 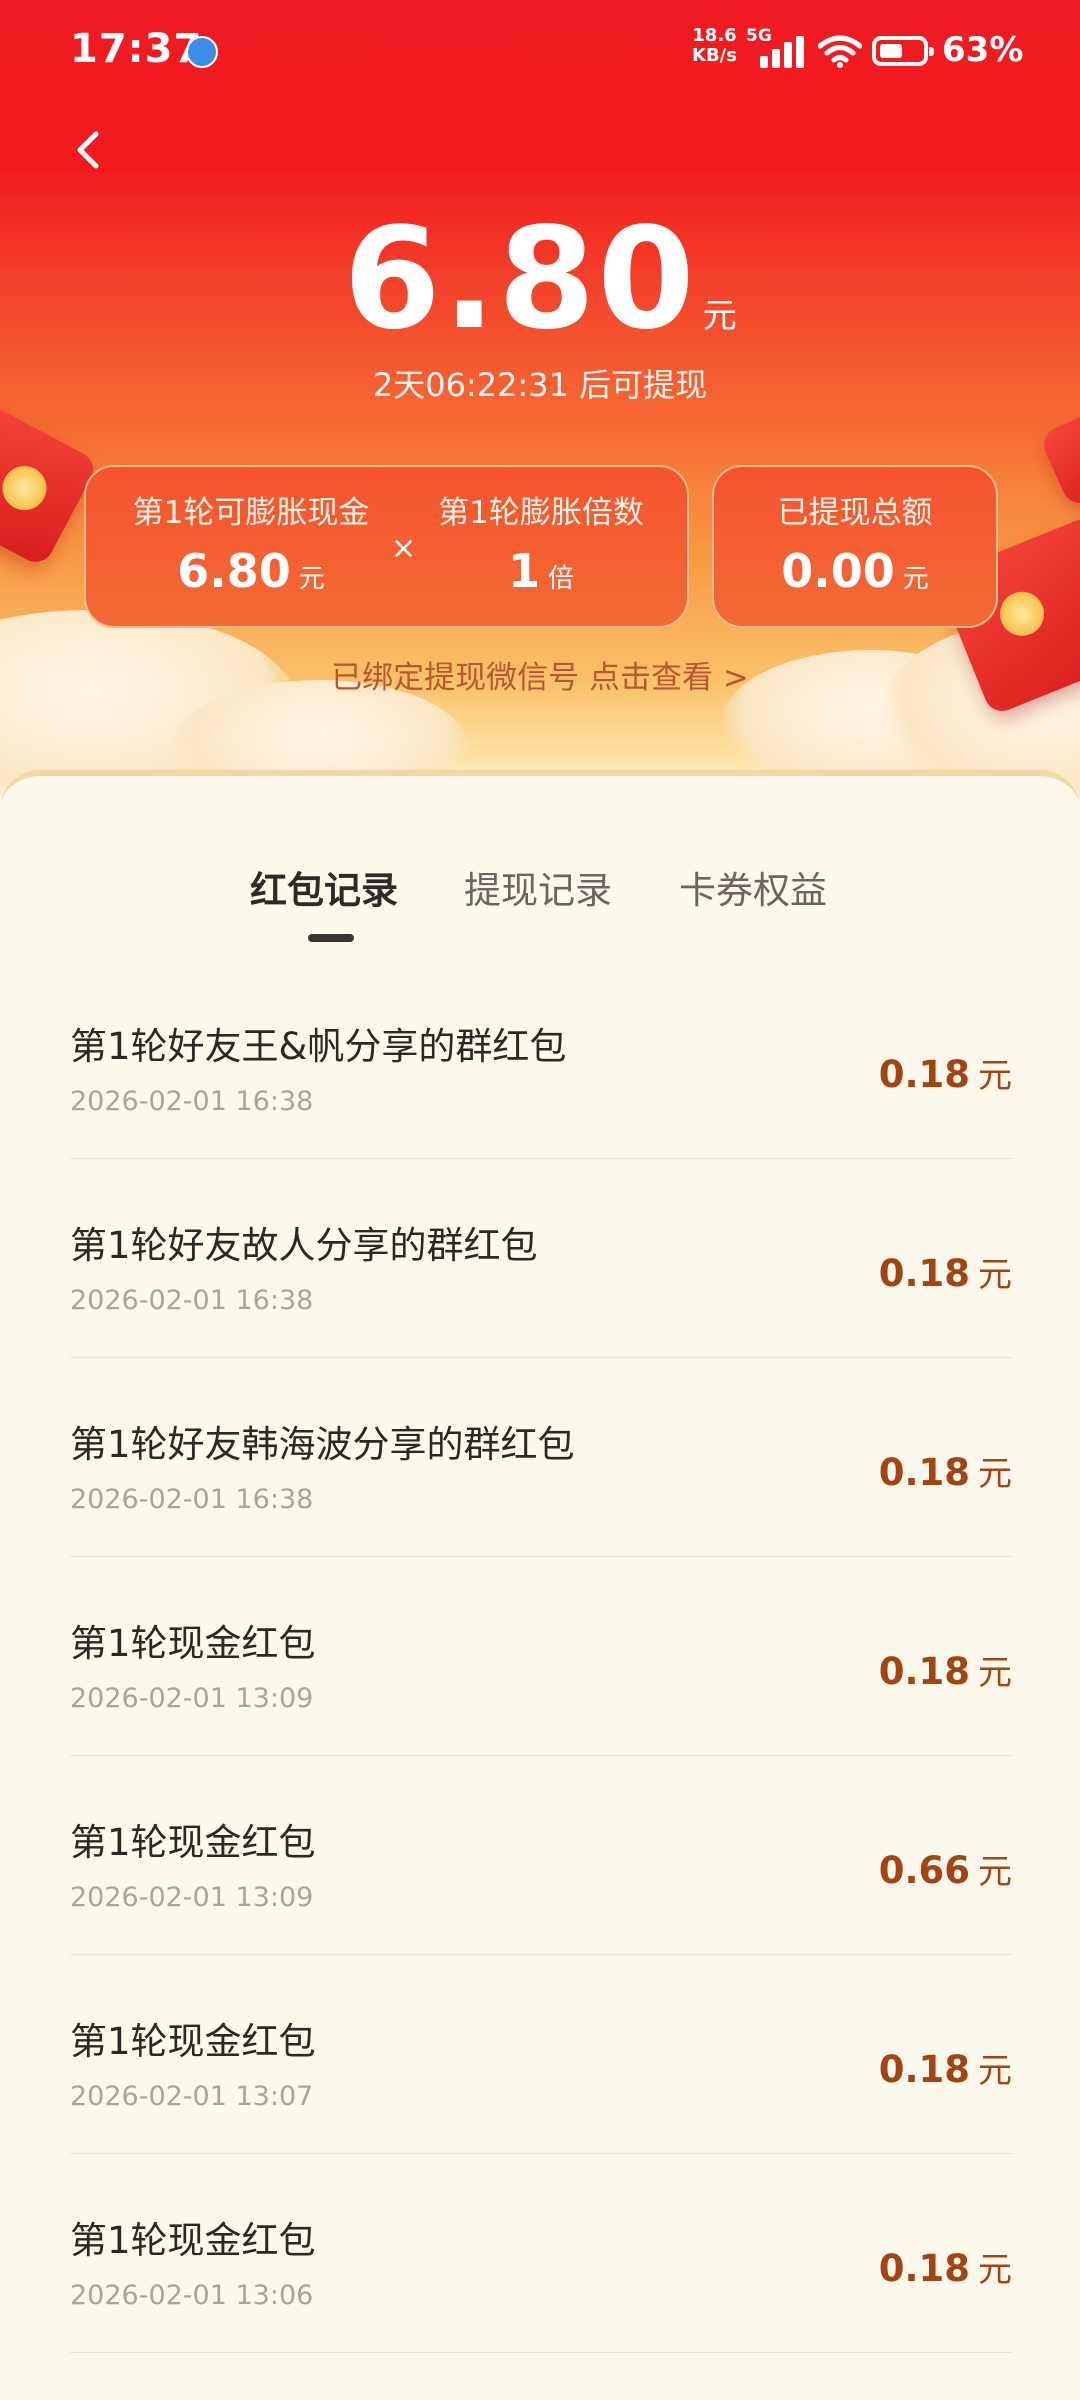 What do you see at coordinates (324, 887) in the screenshot?
I see `tab-redpacket-records: 红包记录` at bounding box center [324, 887].